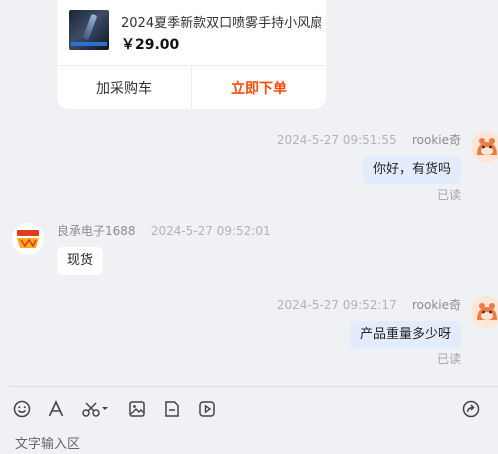  Describe the element at coordinates (150, 45) in the screenshot. I see `product-price: ￥29.00` at that location.